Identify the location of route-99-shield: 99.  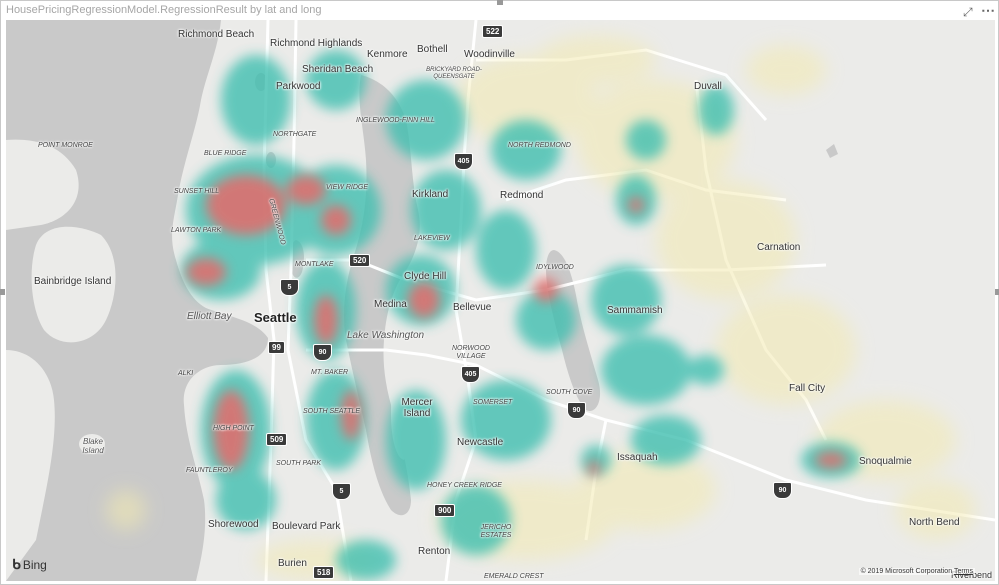
(276, 347).